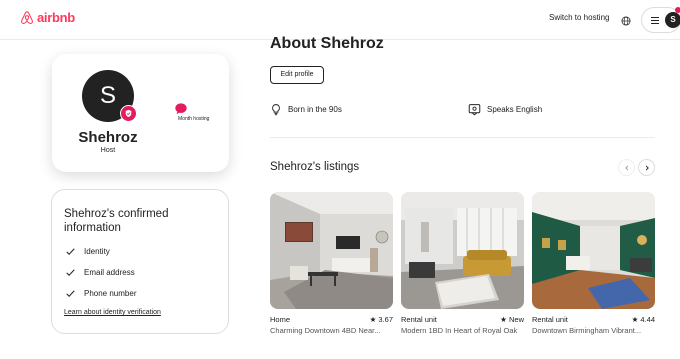  Describe the element at coordinates (112, 312) in the screenshot. I see `identity-verification-link: Learn about identity verification` at that location.